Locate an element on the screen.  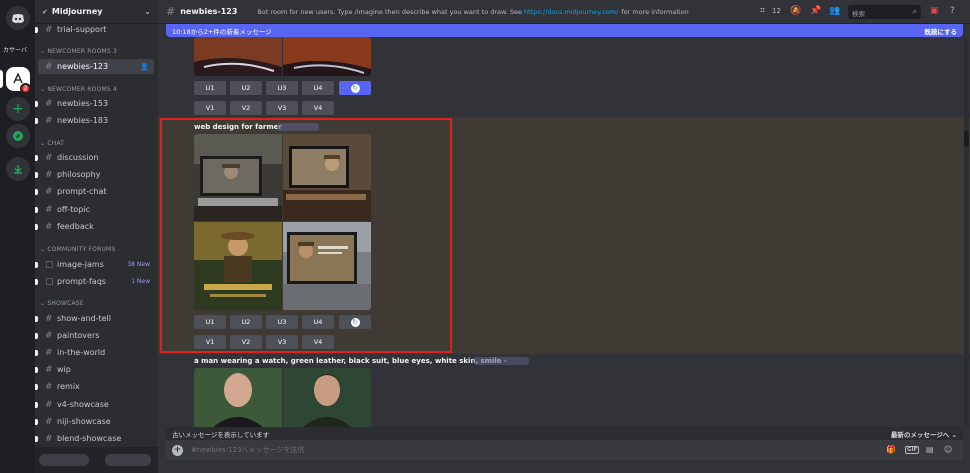
channel-off-topic: # off-topic is located at coordinates (94, 209).